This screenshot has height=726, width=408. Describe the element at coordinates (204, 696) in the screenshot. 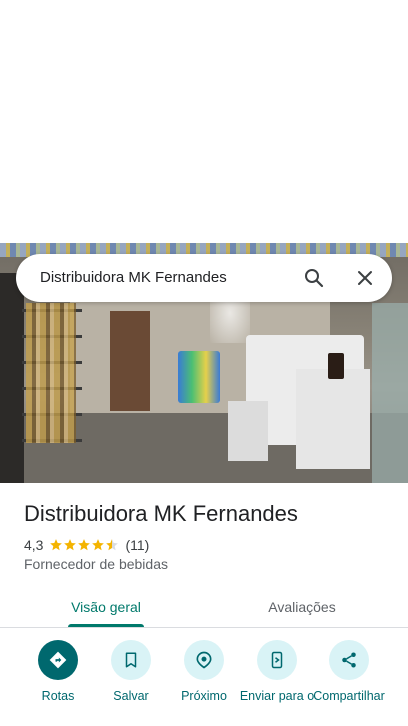

I see `nearby-label: Próximo` at that location.